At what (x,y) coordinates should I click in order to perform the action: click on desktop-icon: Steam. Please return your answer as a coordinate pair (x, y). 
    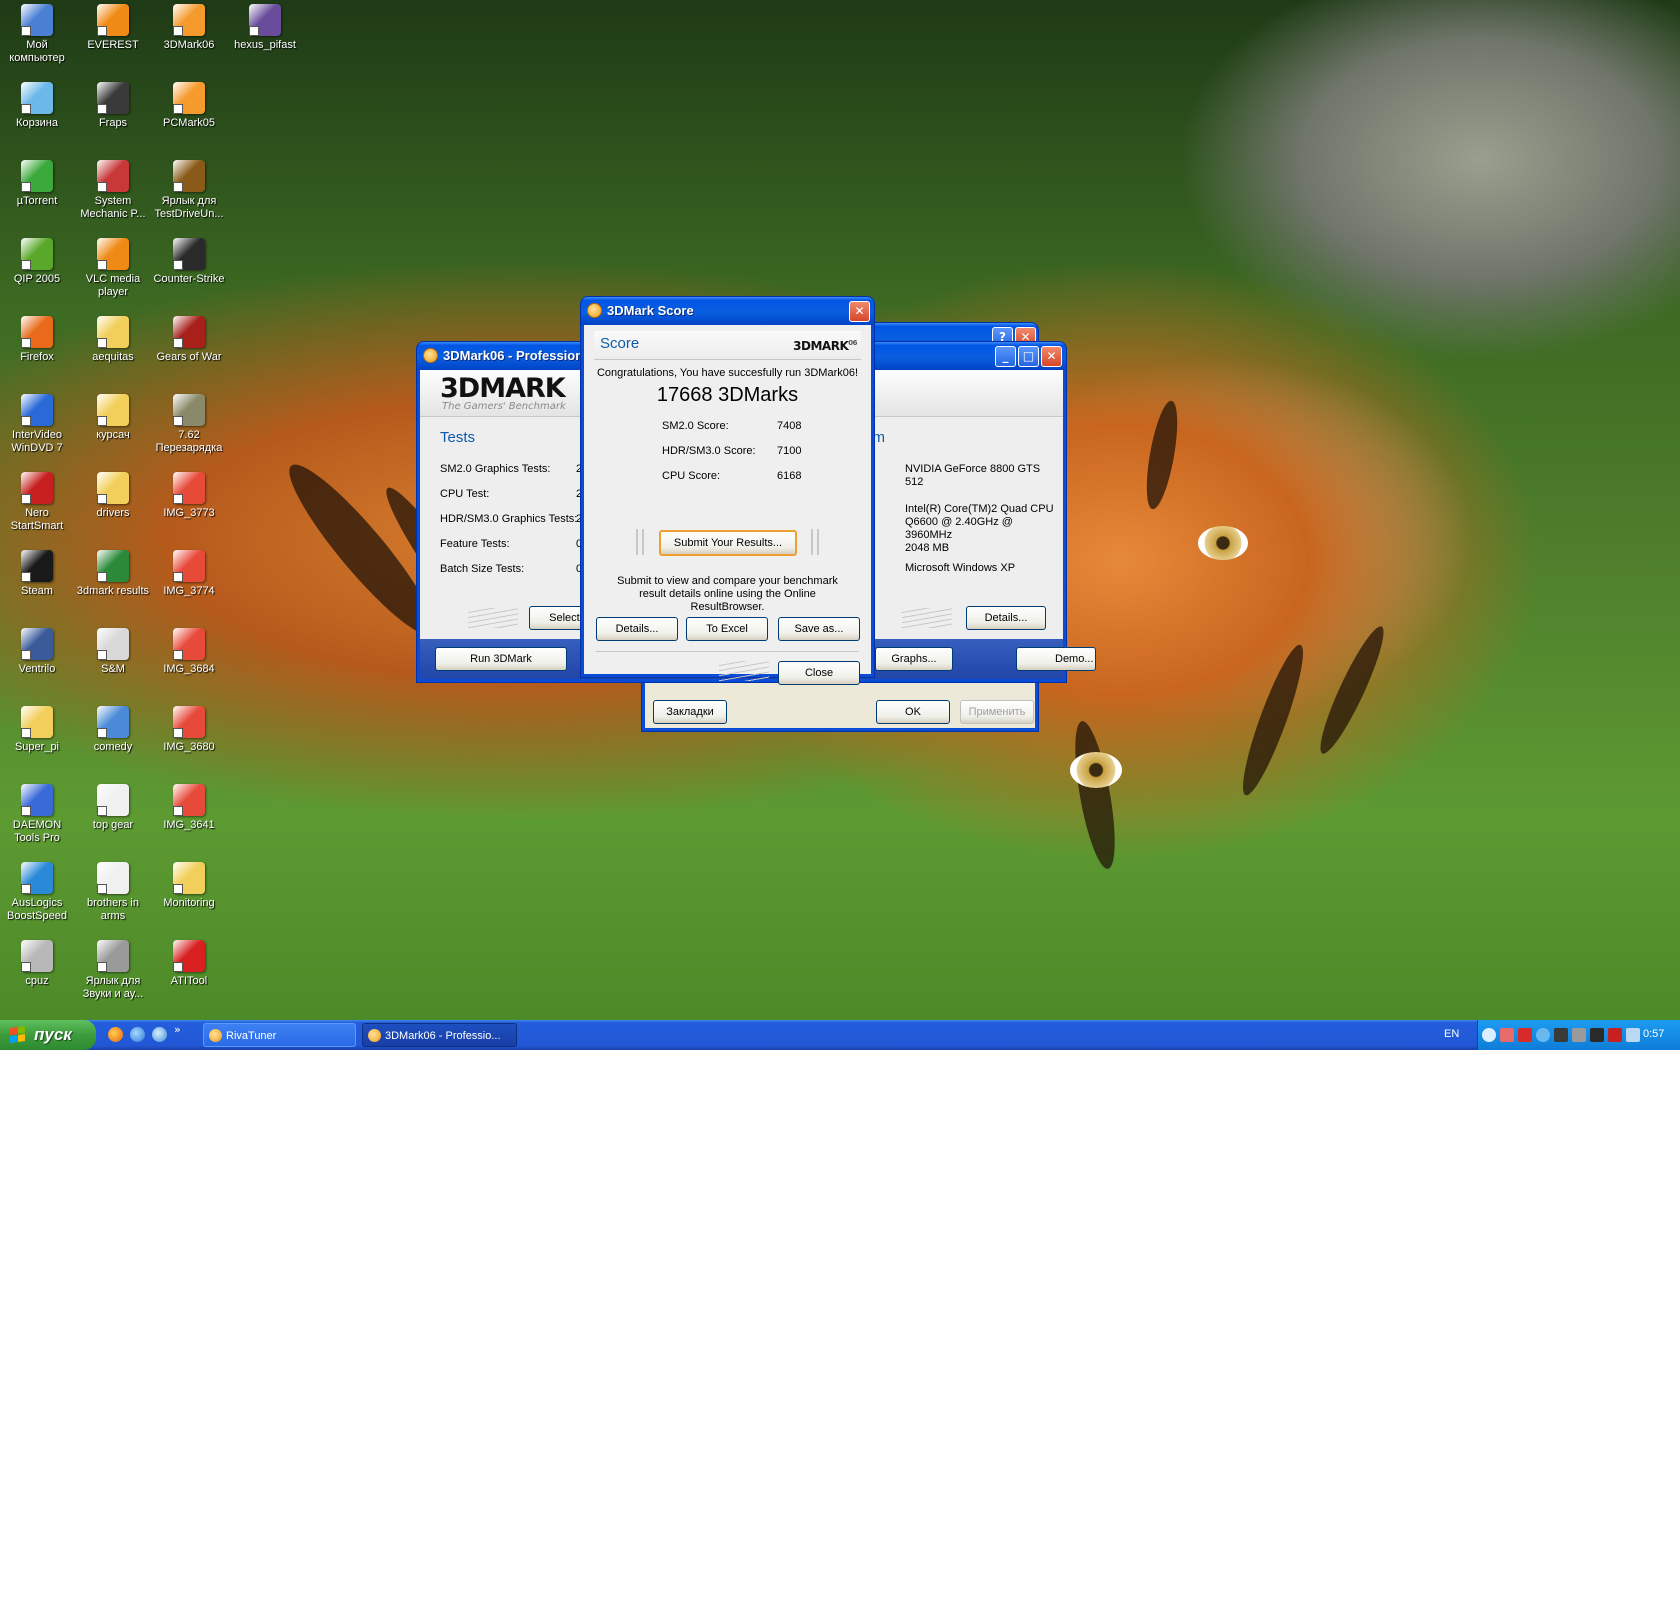
    Looking at the image, I should click on (37, 574).